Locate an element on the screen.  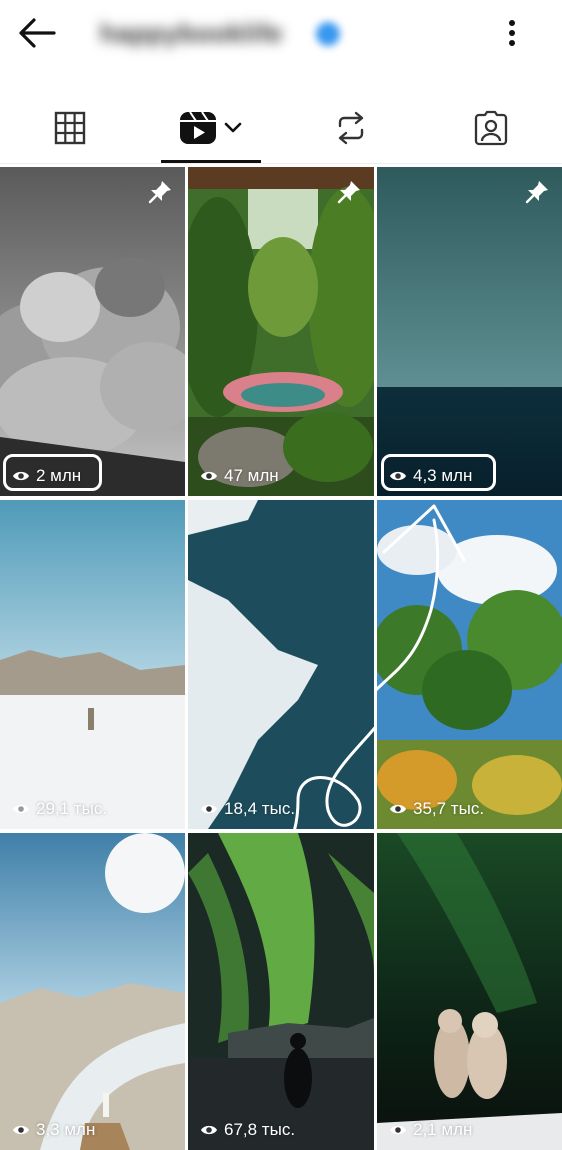
tabs-divider is located at coordinates (281, 163).